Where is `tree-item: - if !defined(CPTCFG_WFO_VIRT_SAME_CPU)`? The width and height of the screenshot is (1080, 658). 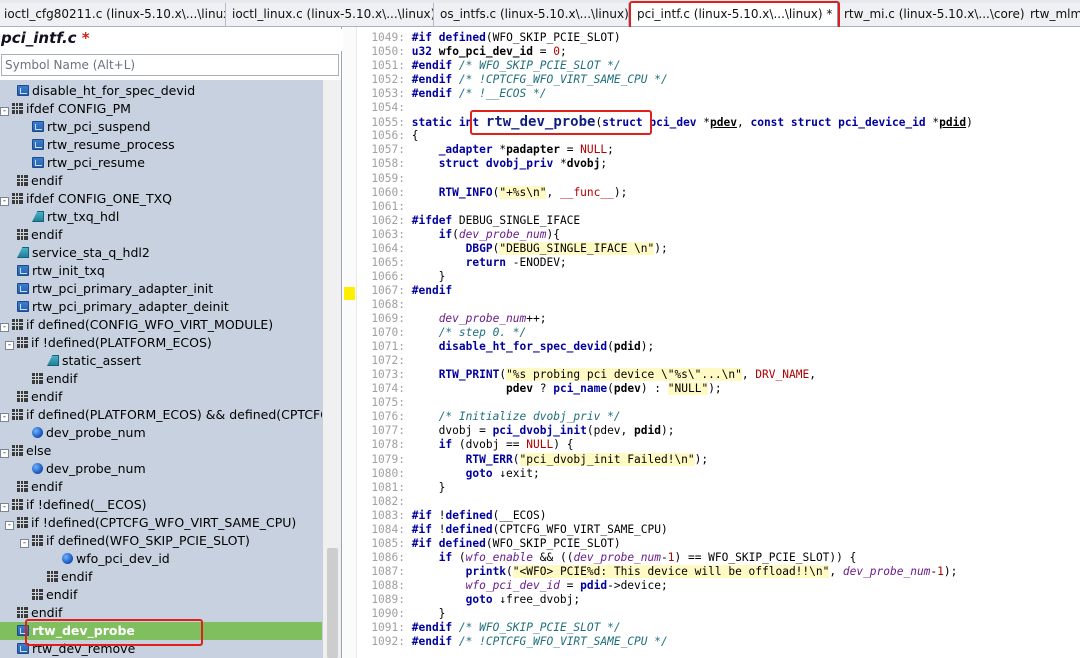
tree-item: - if !defined(CPTCFG_WFO_VIRT_SAME_CPU) is located at coordinates (161, 523).